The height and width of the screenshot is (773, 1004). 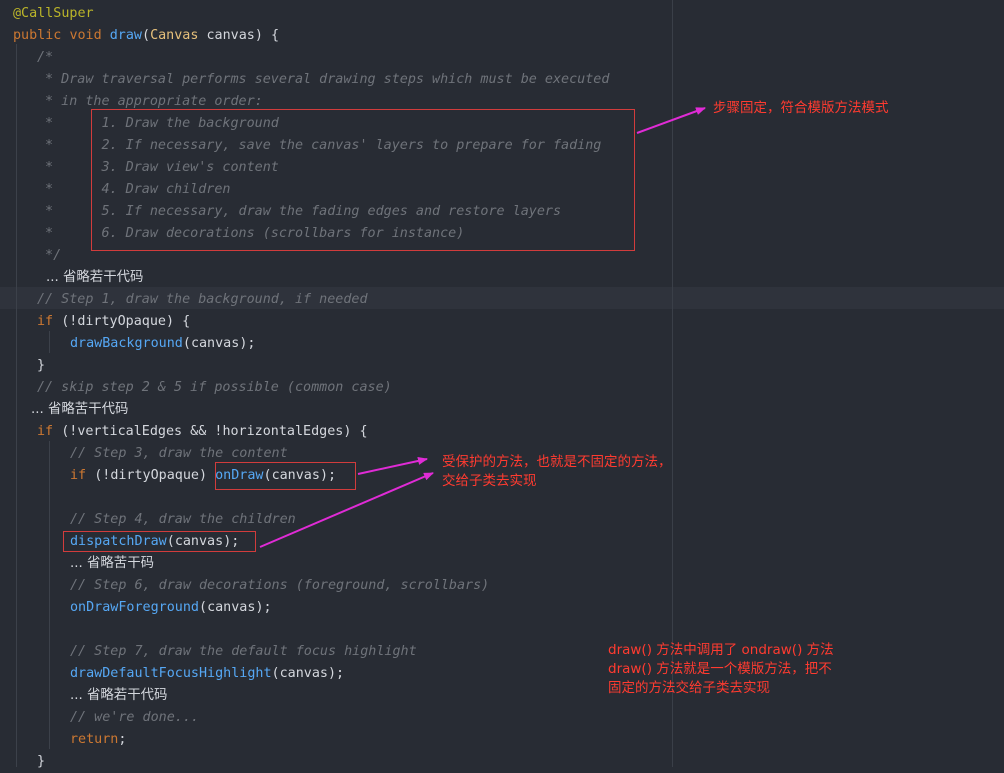 I want to click on protected-note-line1: 受保护的方法，也就是不固定的方法，, so click(x=557, y=462).